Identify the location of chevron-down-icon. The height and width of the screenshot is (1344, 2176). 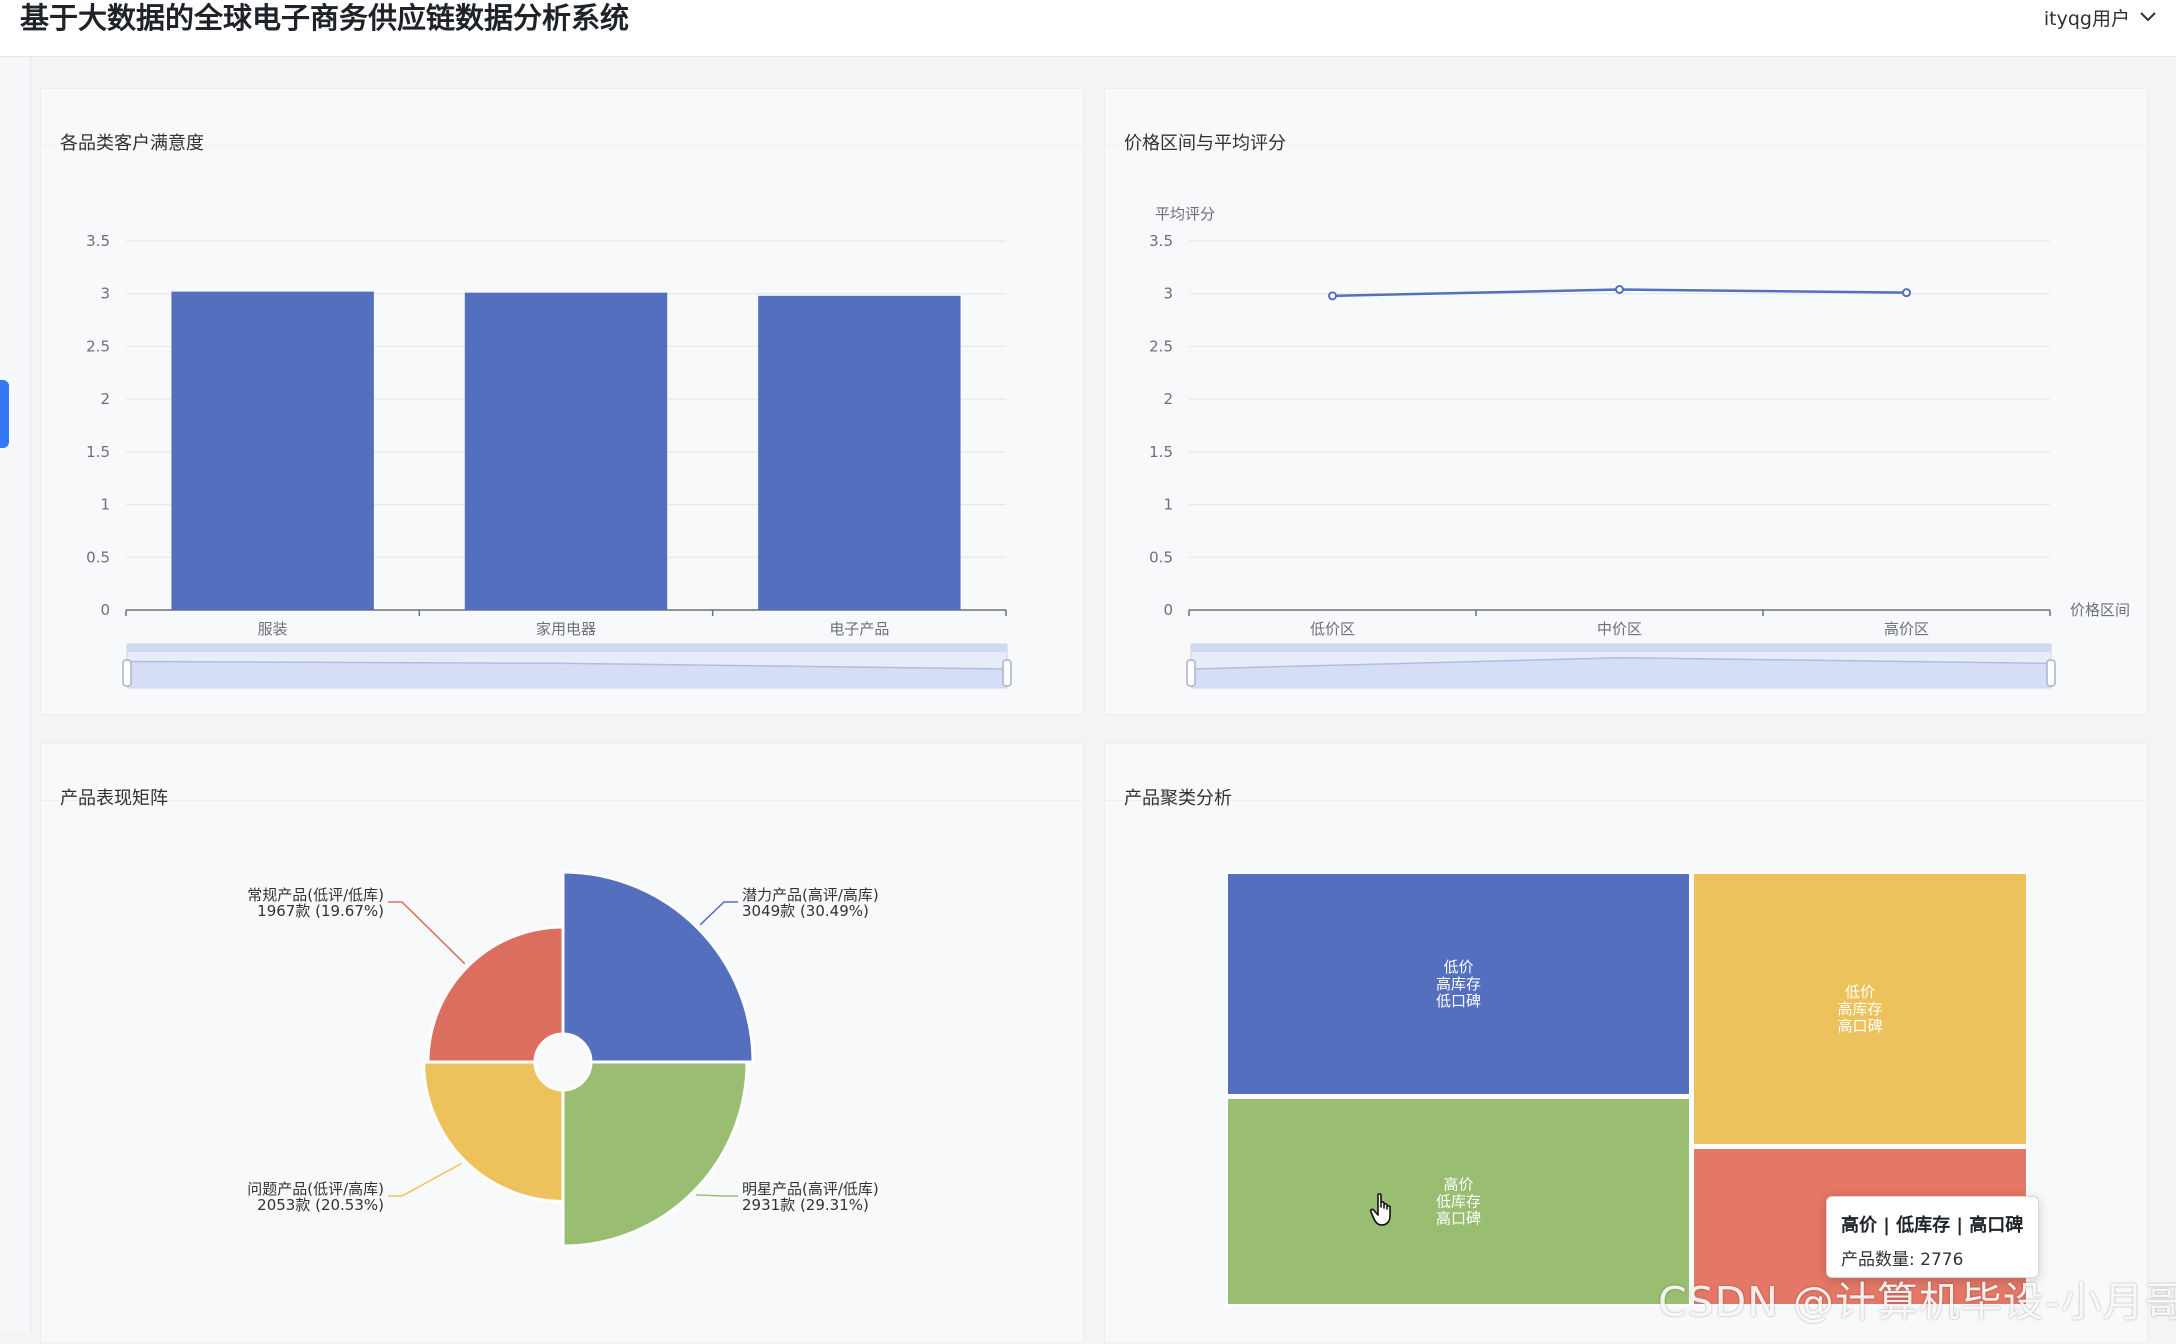
(2148, 17).